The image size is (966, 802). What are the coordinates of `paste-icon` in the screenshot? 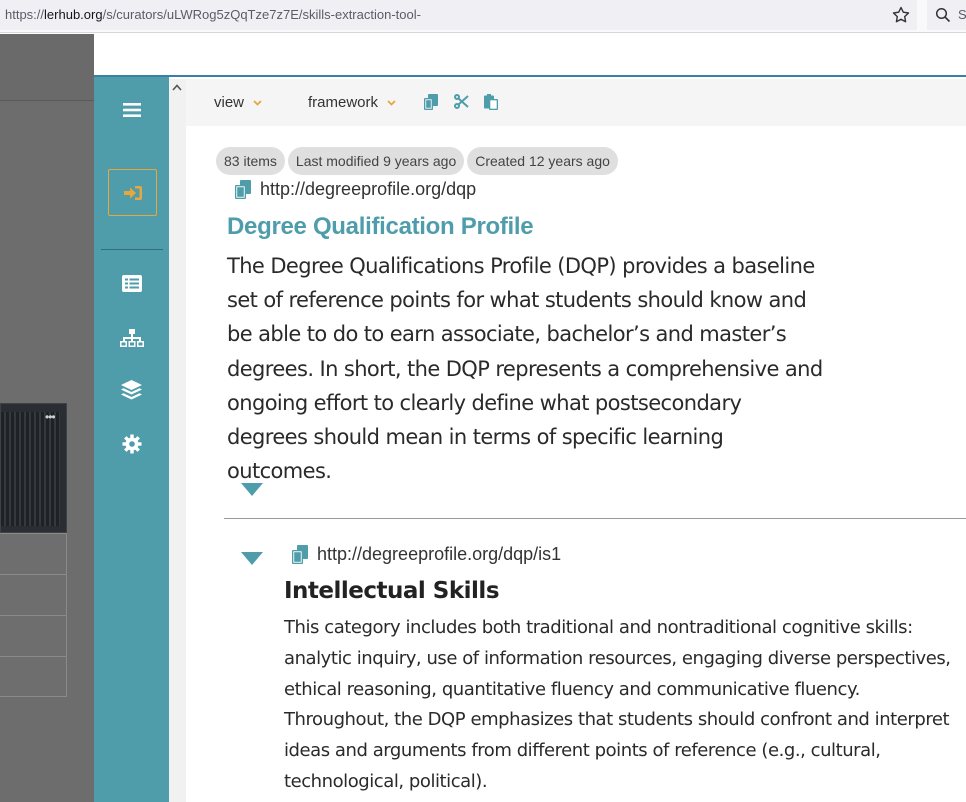 It's located at (491, 102).